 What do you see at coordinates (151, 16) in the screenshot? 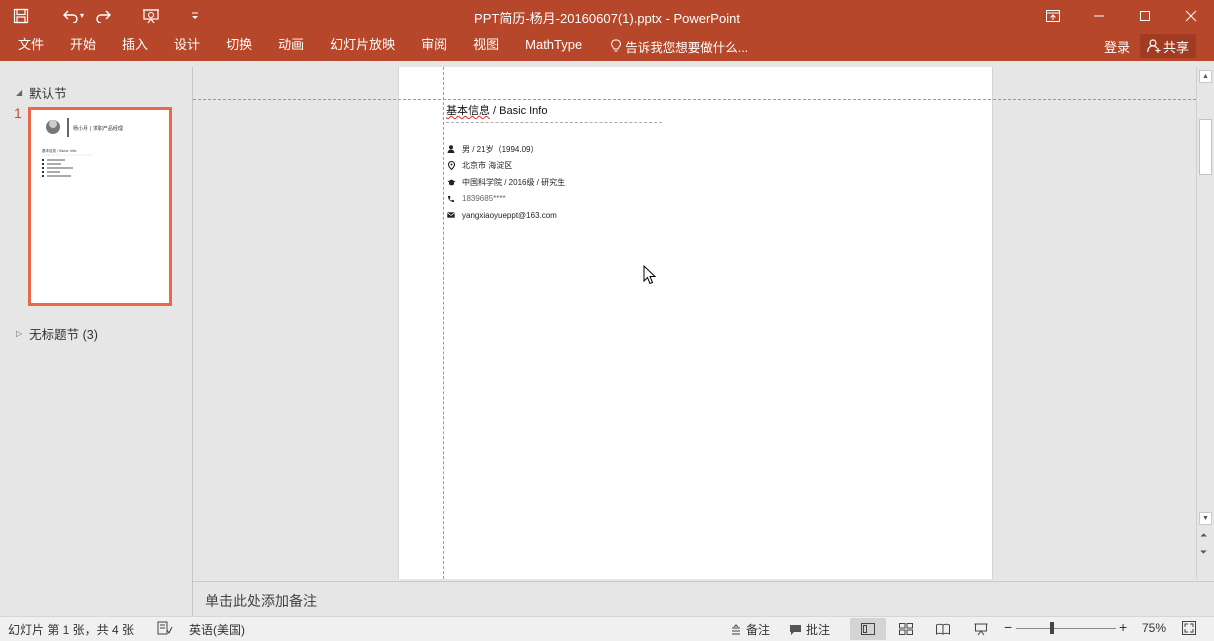
I see `present-from-start-icon` at bounding box center [151, 16].